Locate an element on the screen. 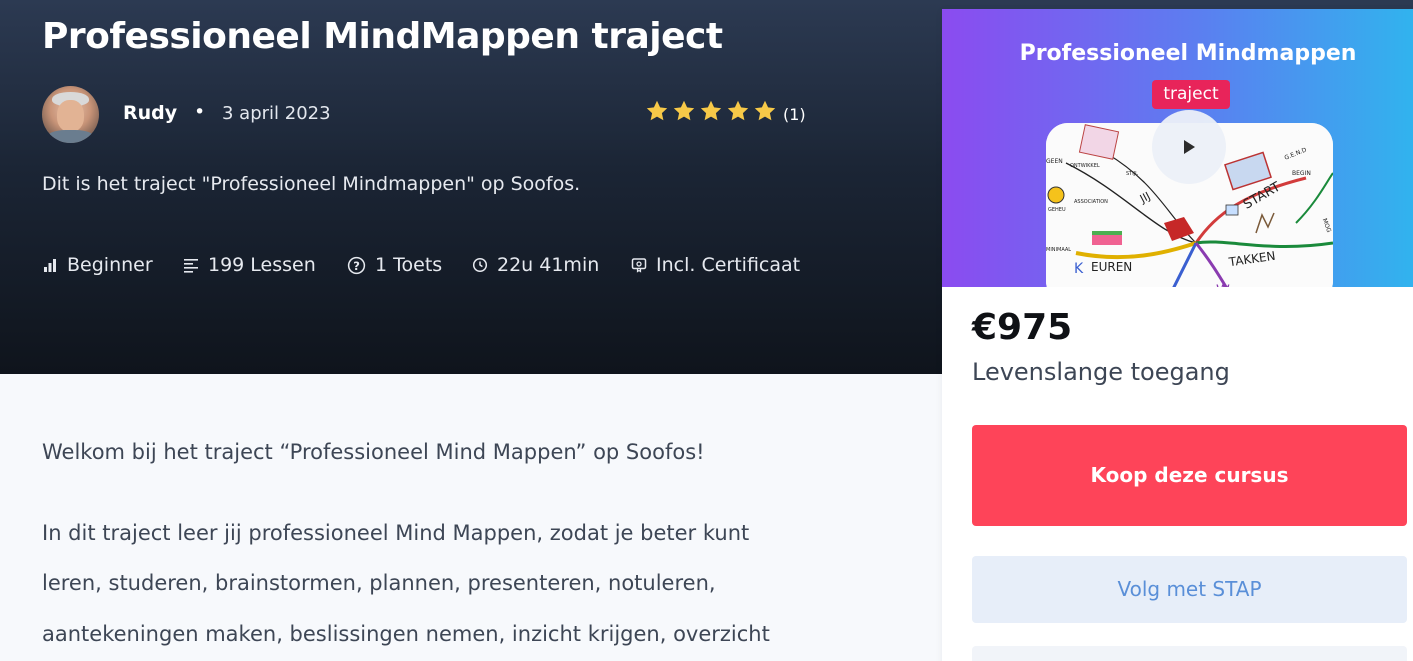 Image resolution: width=1413 pixels, height=661 pixels. meta-tests: ? 1 Toets is located at coordinates (394, 265).